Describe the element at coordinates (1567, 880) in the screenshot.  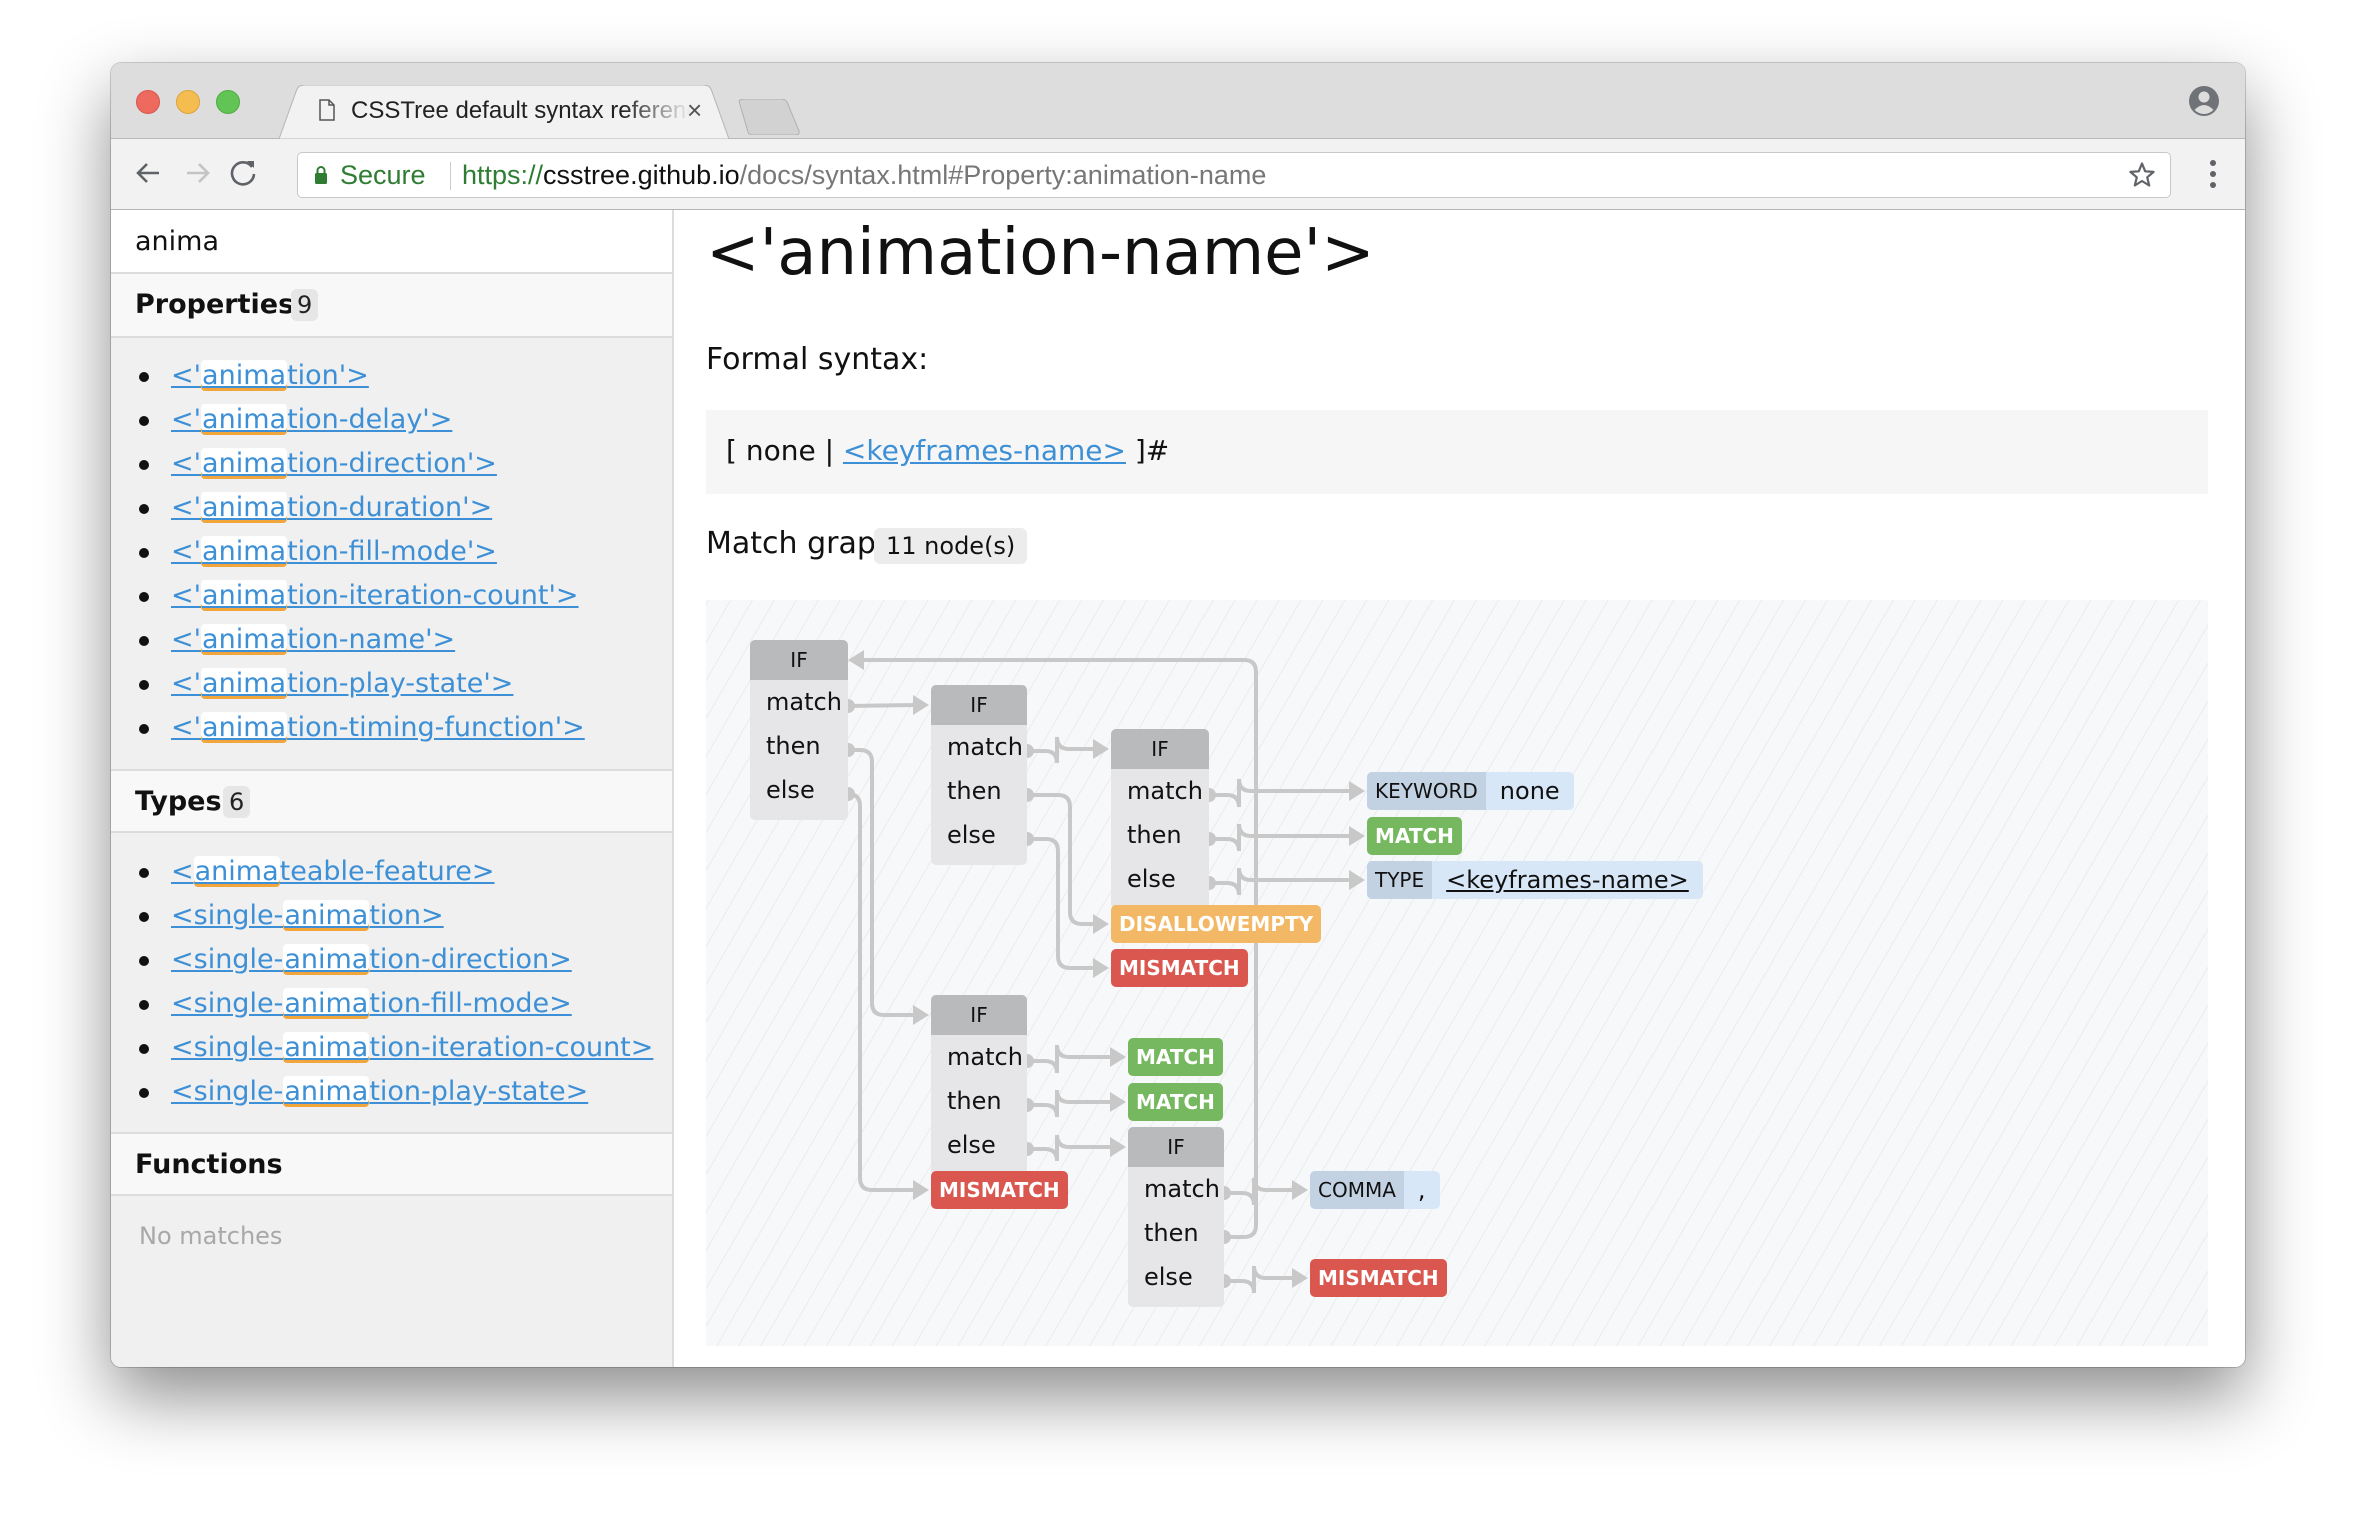
I see `token-value: <keyframes-name>` at that location.